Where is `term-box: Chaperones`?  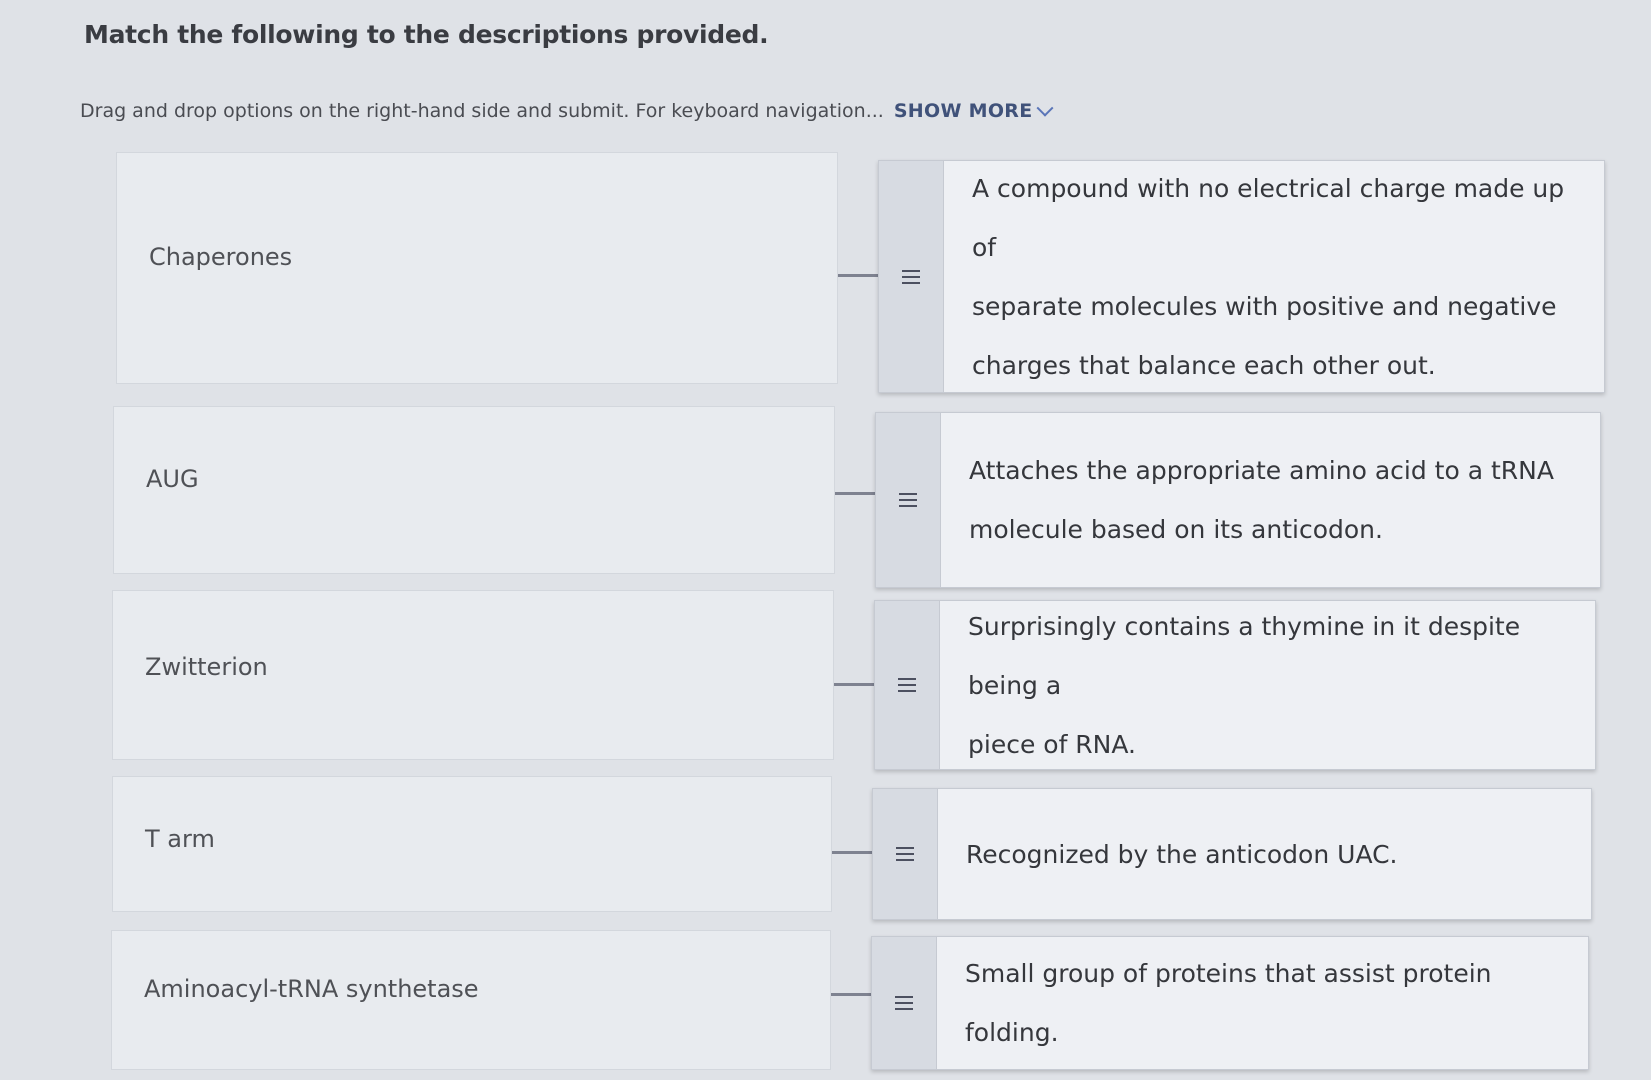 term-box: Chaperones is located at coordinates (477, 268).